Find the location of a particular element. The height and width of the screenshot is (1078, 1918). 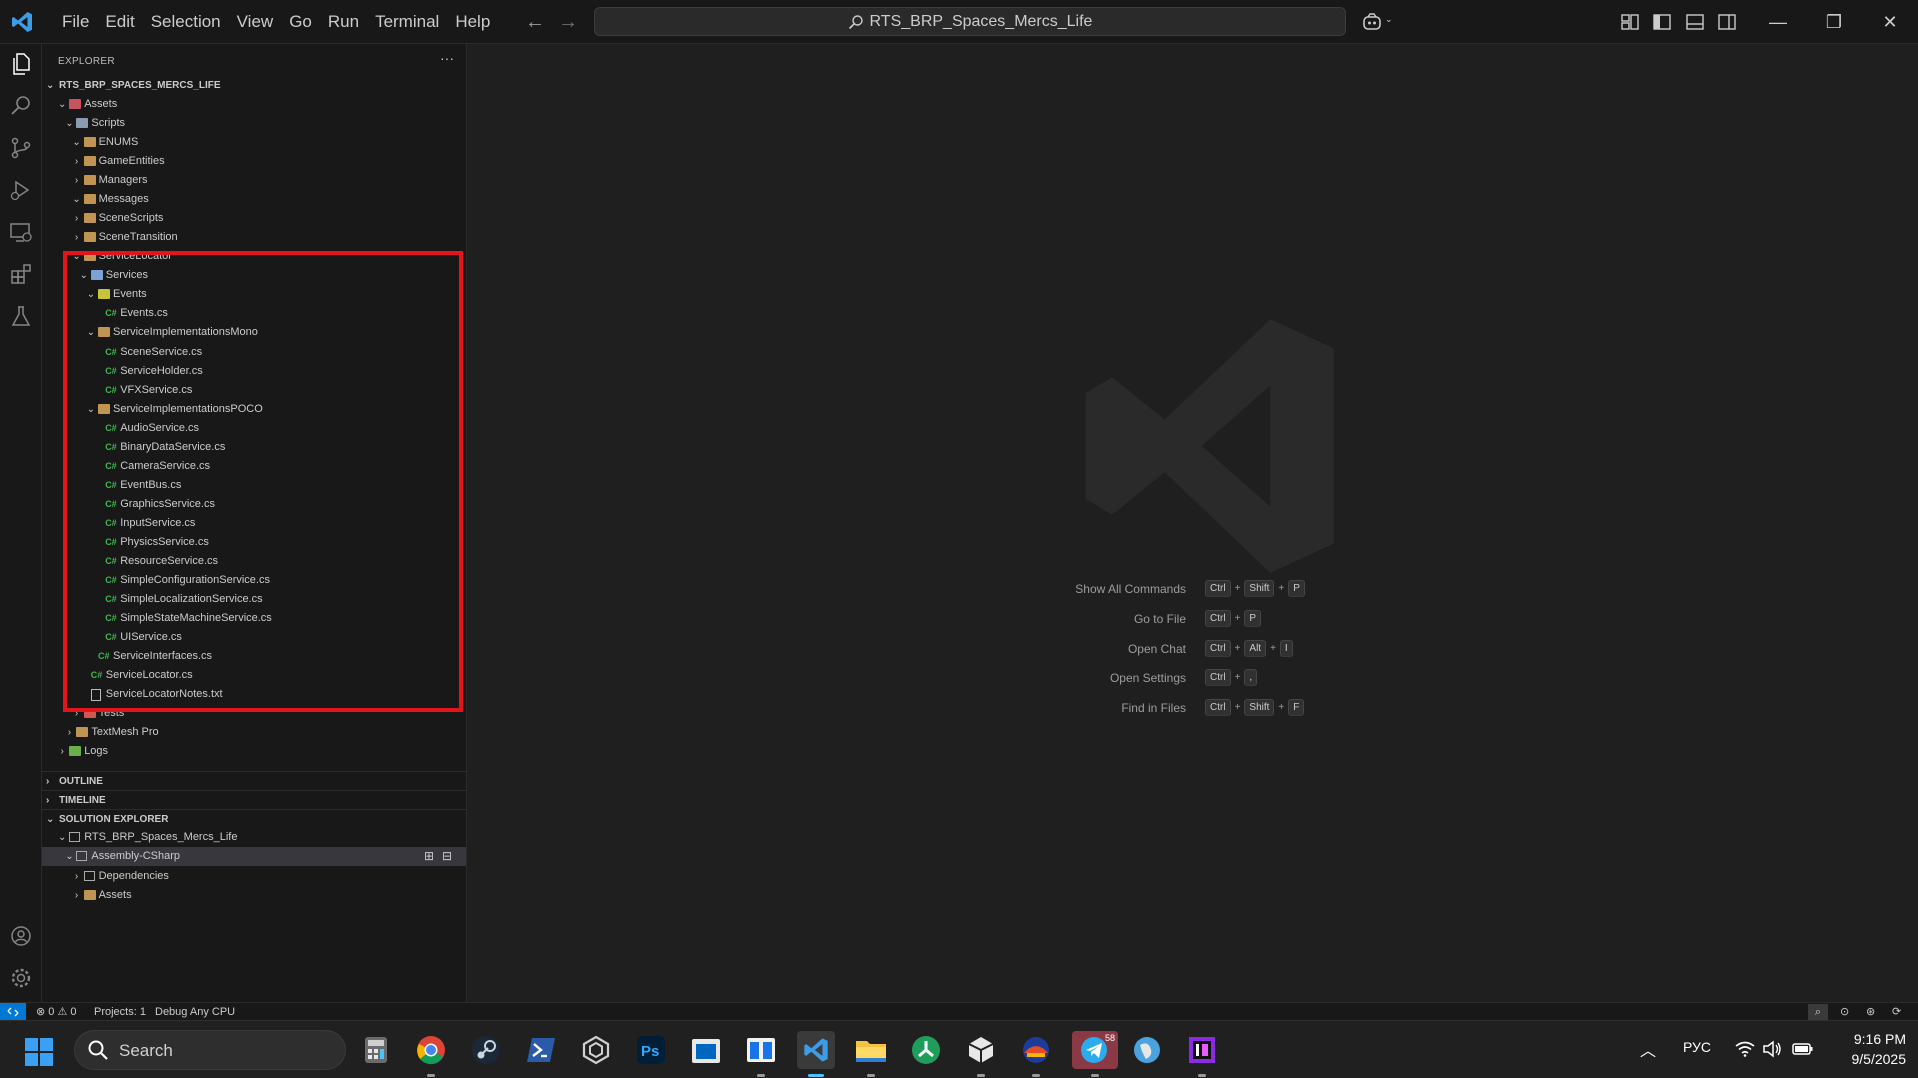

folder-item: › SceneScripts is located at coordinates (254, 218).